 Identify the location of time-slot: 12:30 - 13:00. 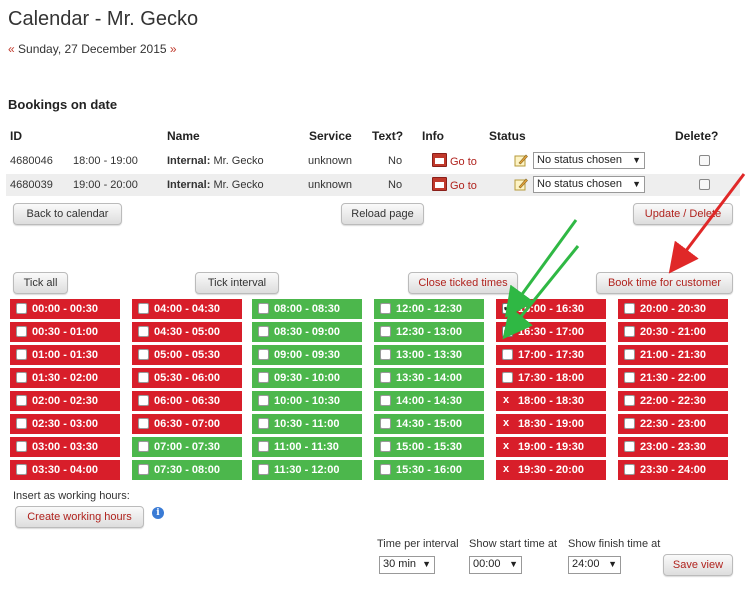
(429, 332).